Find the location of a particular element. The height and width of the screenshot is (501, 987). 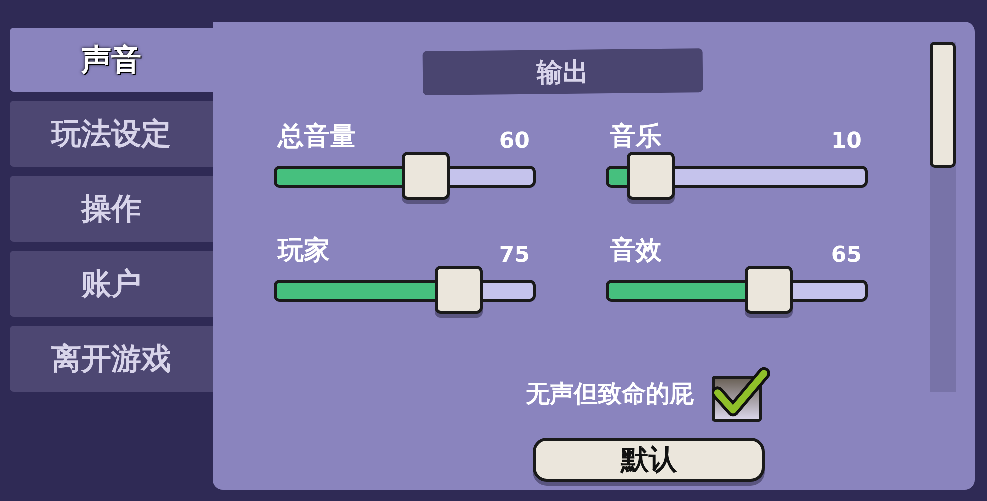

menu-tab: 声音 is located at coordinates (111, 60).